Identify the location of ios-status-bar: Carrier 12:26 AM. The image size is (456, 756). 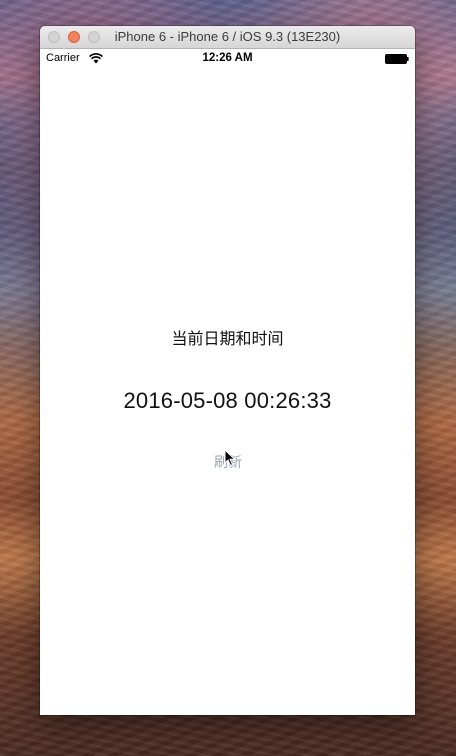
(227, 59).